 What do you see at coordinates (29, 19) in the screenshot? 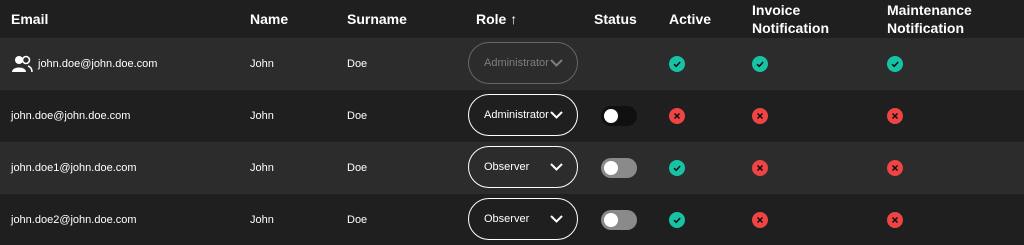
I see `header-email: Email` at bounding box center [29, 19].